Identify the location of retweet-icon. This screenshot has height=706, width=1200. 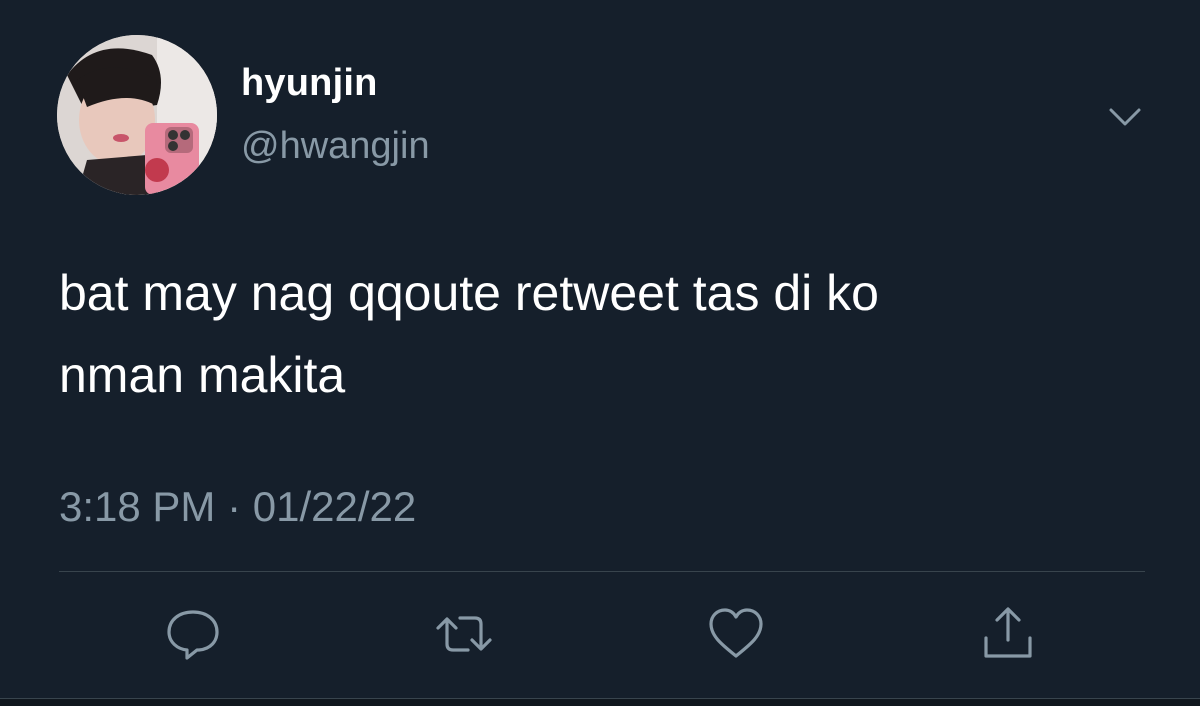
(464, 634).